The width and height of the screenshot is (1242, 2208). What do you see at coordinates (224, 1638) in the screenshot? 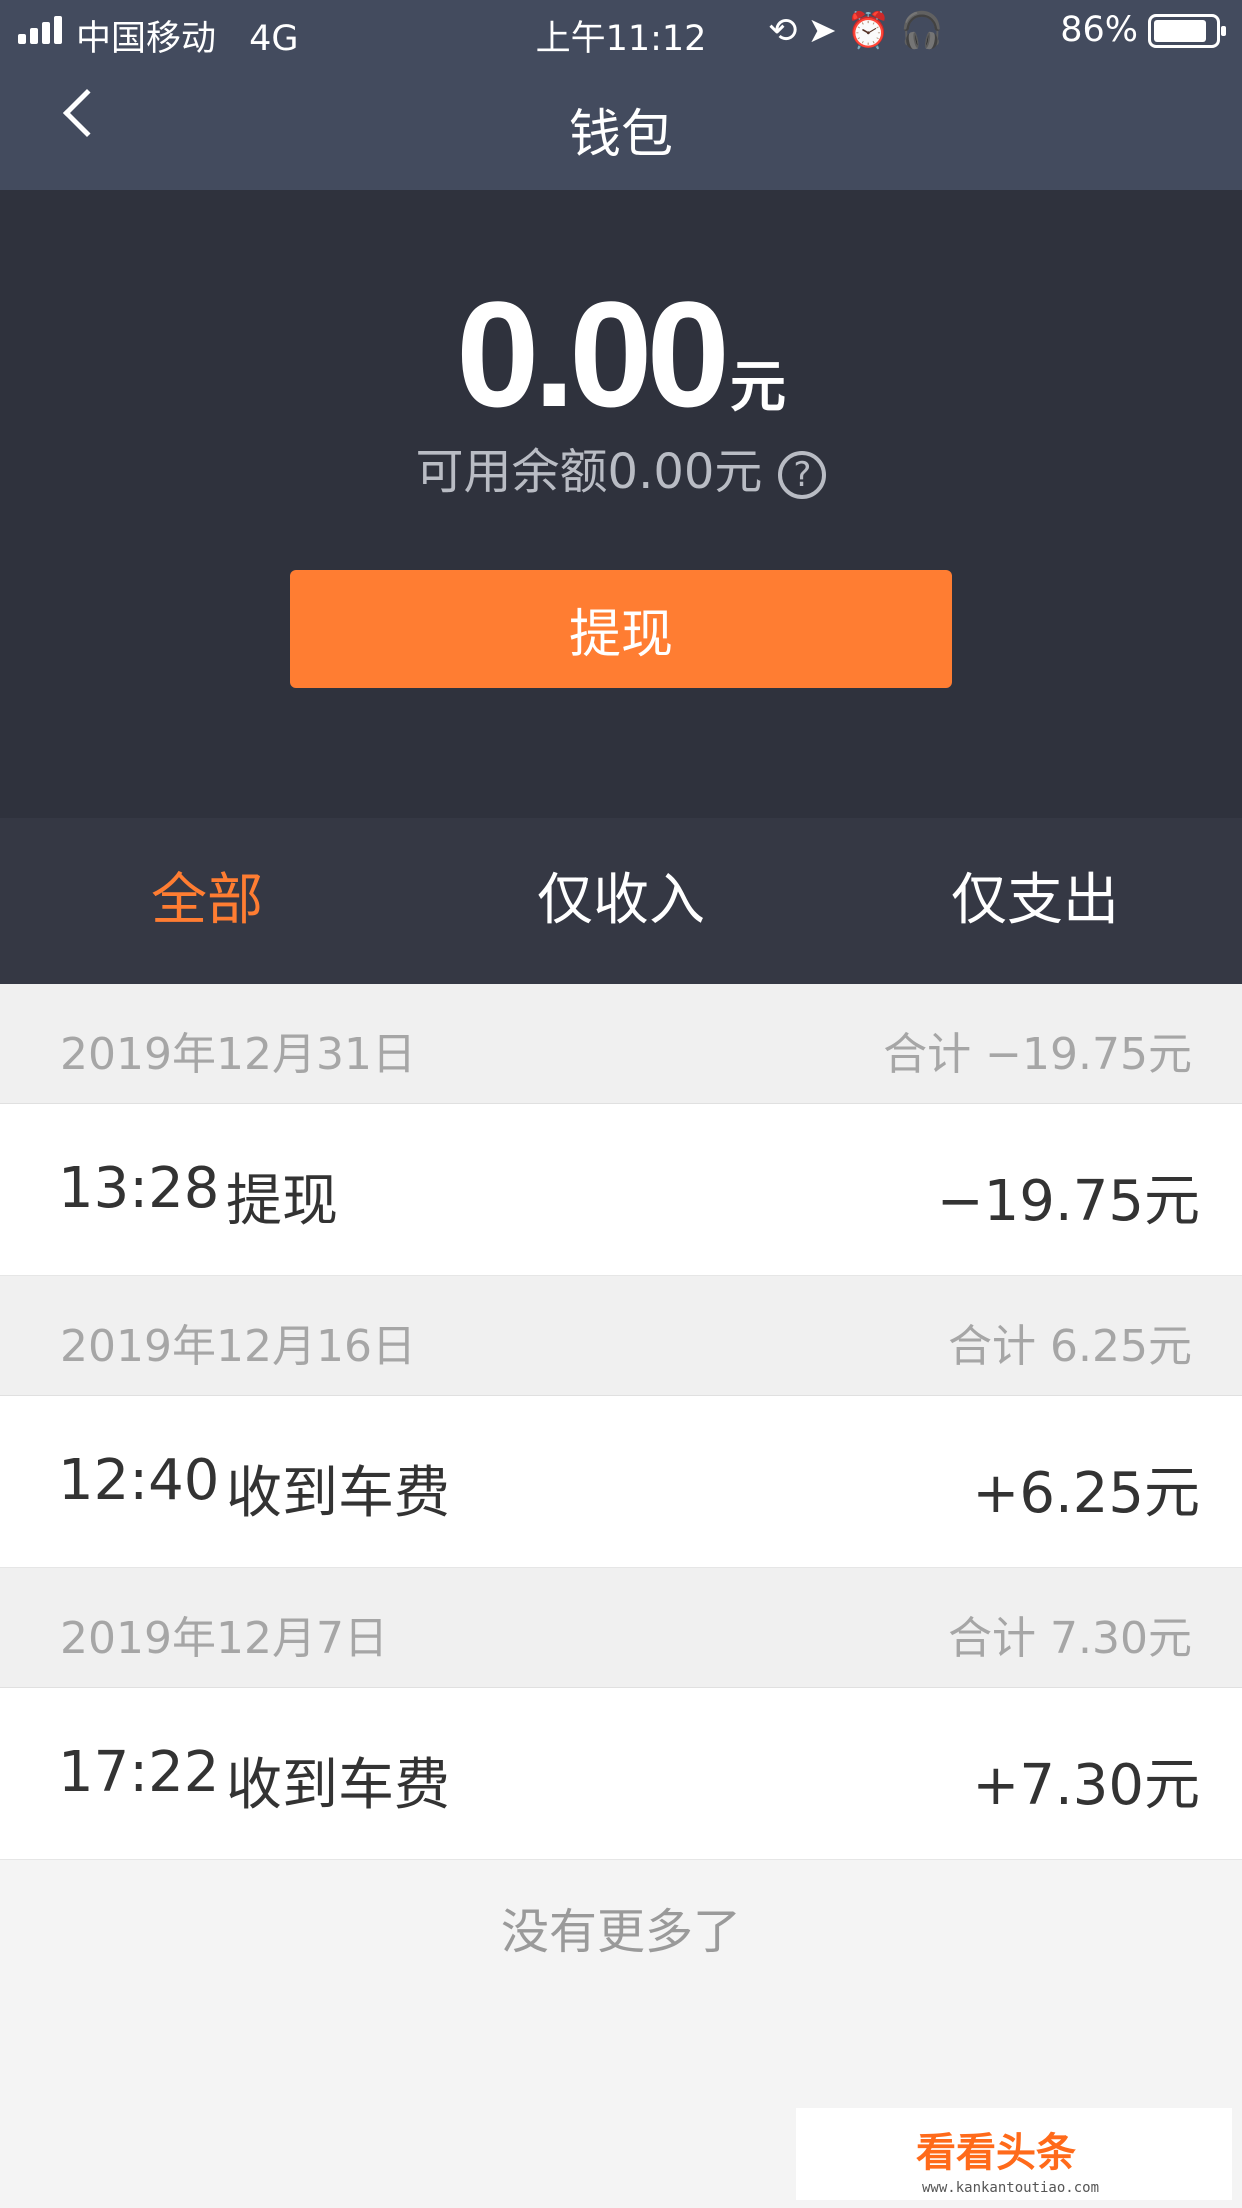
I see `group-date: 2019年12月7日` at bounding box center [224, 1638].